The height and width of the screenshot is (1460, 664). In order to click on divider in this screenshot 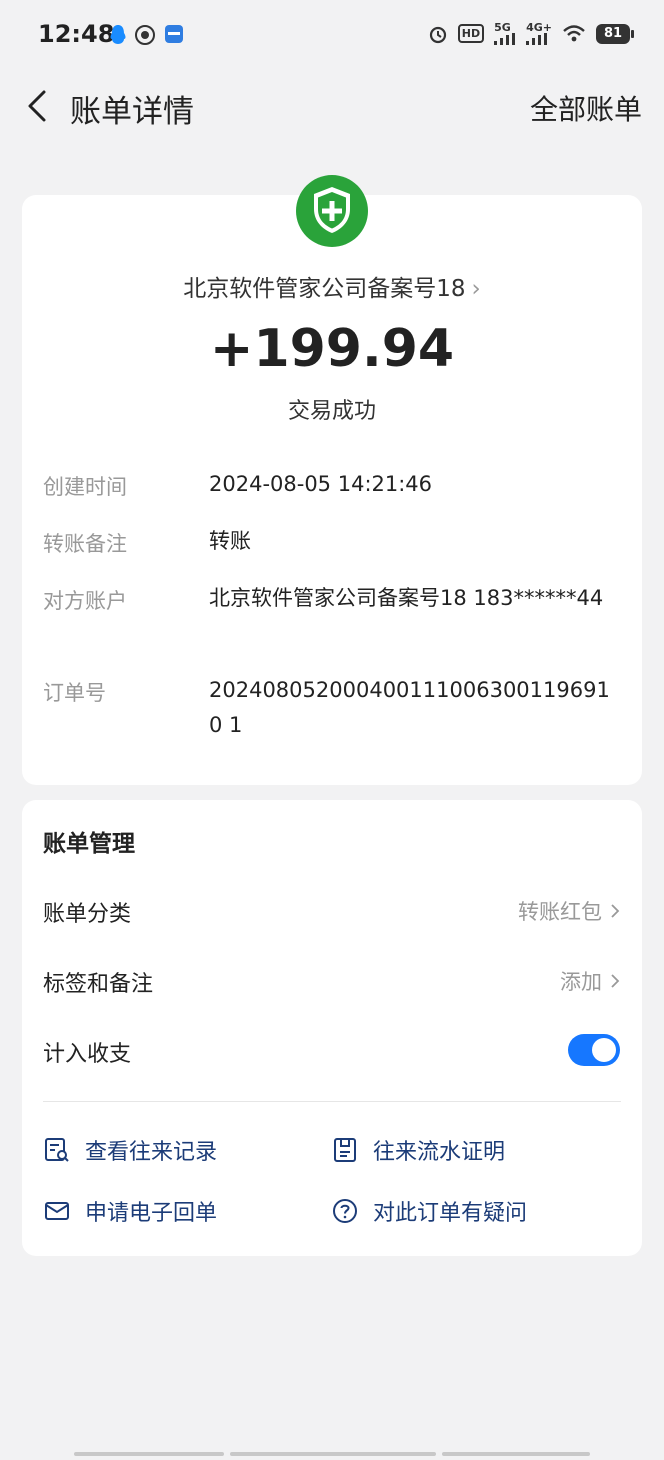, I will do `click(332, 1101)`.